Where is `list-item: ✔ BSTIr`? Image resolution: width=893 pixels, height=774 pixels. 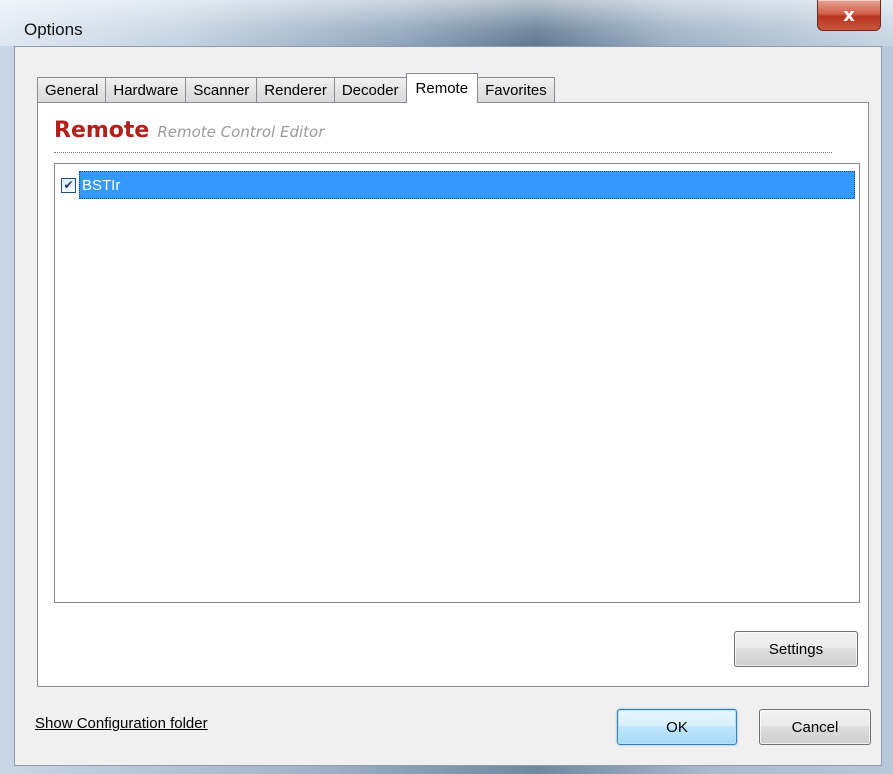
list-item: ✔ BSTIr is located at coordinates (458, 185).